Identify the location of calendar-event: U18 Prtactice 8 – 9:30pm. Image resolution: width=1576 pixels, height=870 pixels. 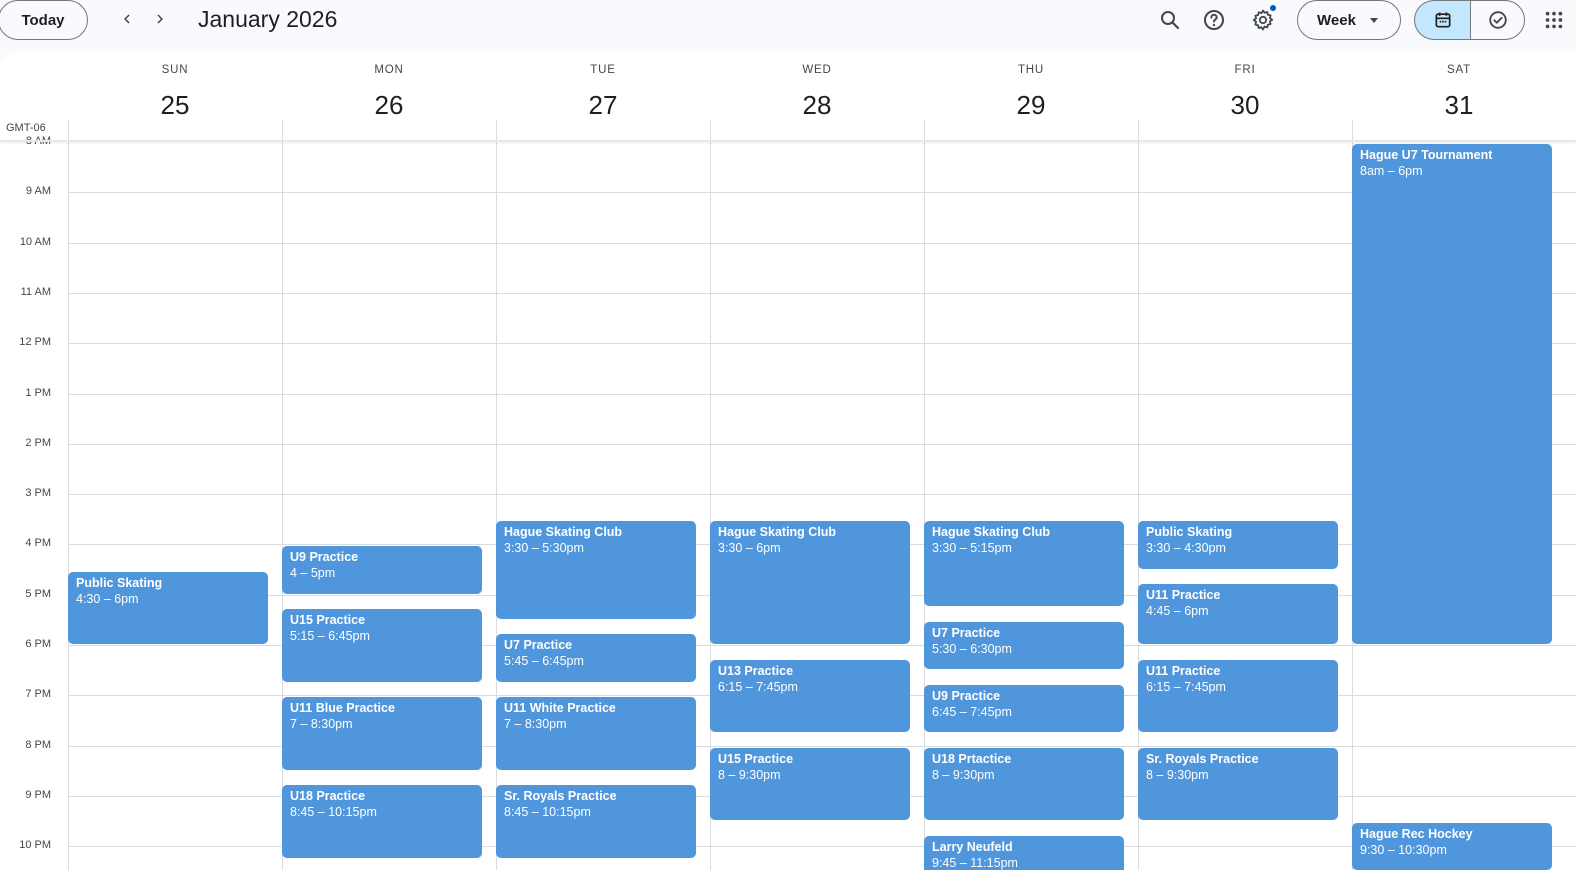
(1024, 784).